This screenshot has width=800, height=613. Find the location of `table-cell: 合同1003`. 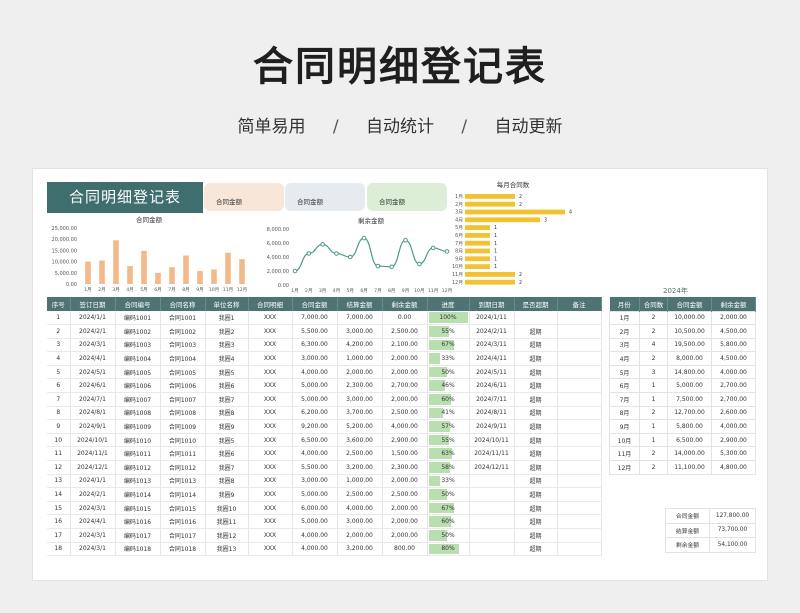

table-cell: 合同1003 is located at coordinates (183, 345).